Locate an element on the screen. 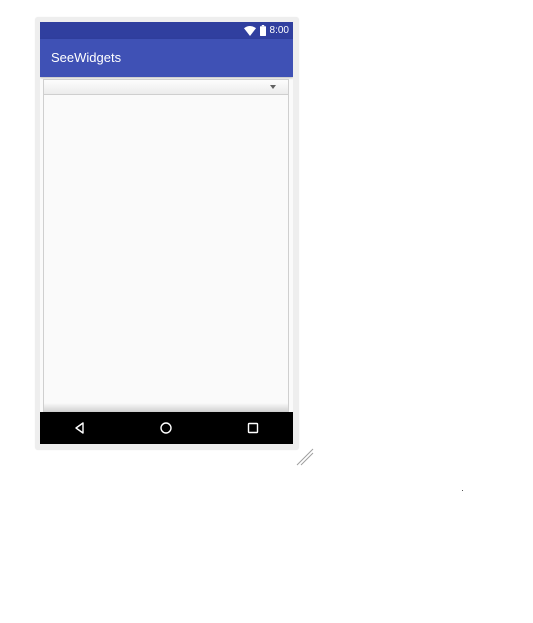  status-bar-icons: 8:00 is located at coordinates (266, 30).